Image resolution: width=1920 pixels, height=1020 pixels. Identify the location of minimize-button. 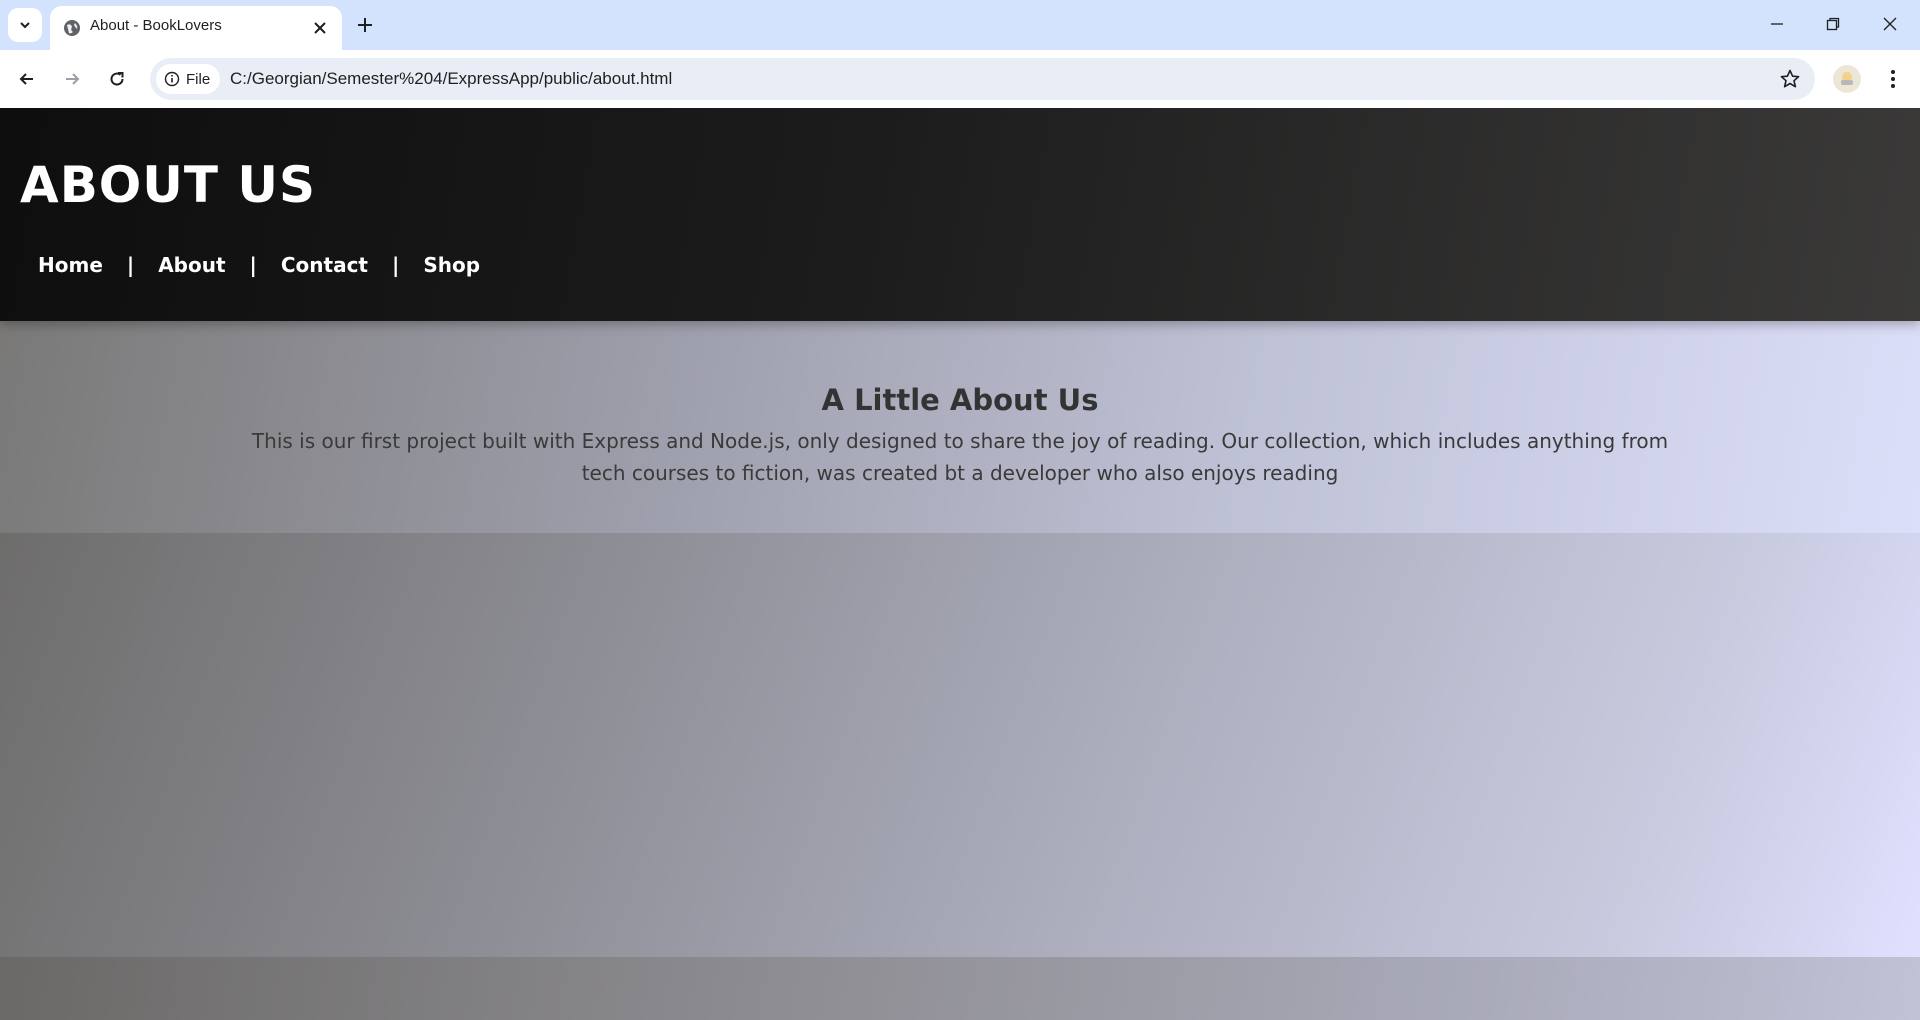
(1777, 24).